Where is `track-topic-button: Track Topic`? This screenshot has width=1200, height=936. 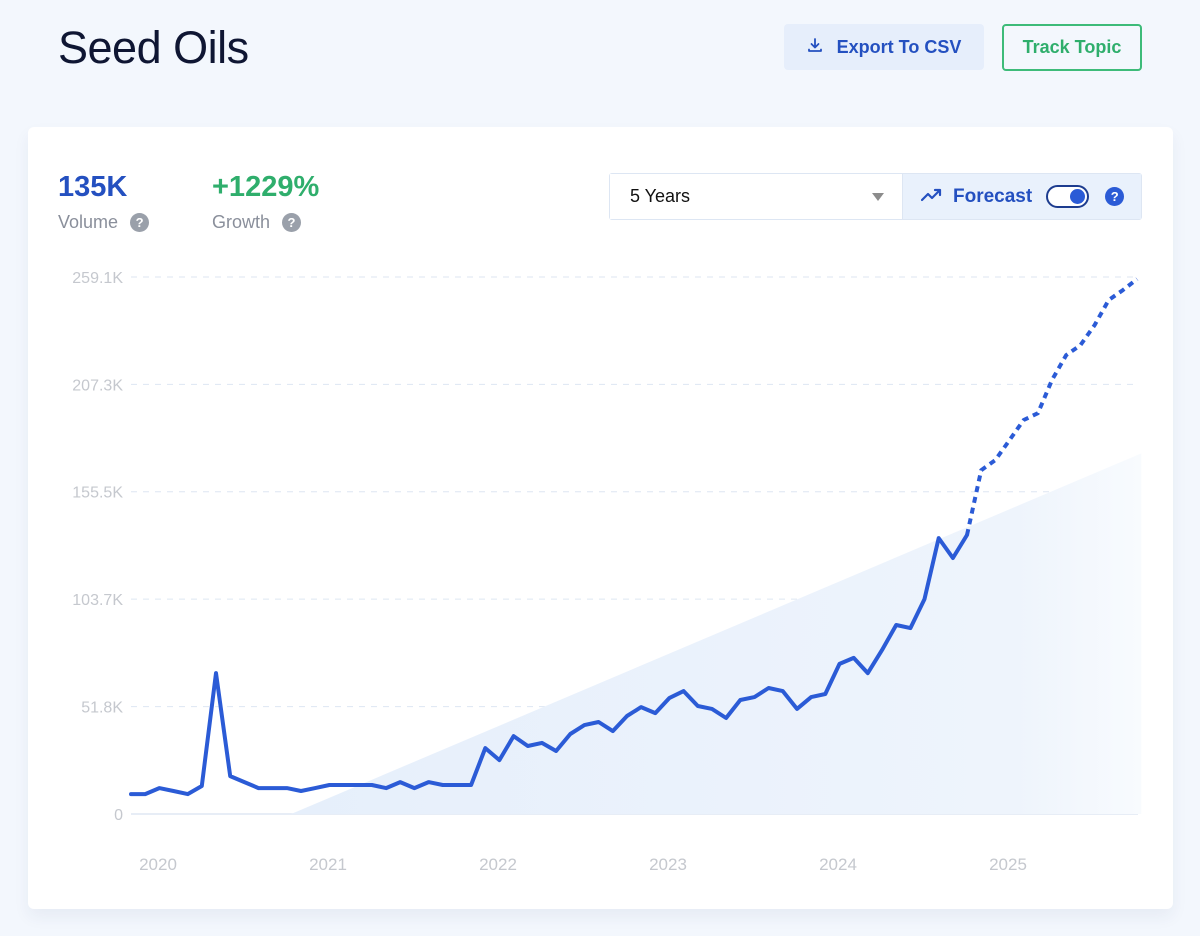
track-topic-button: Track Topic is located at coordinates (1072, 47).